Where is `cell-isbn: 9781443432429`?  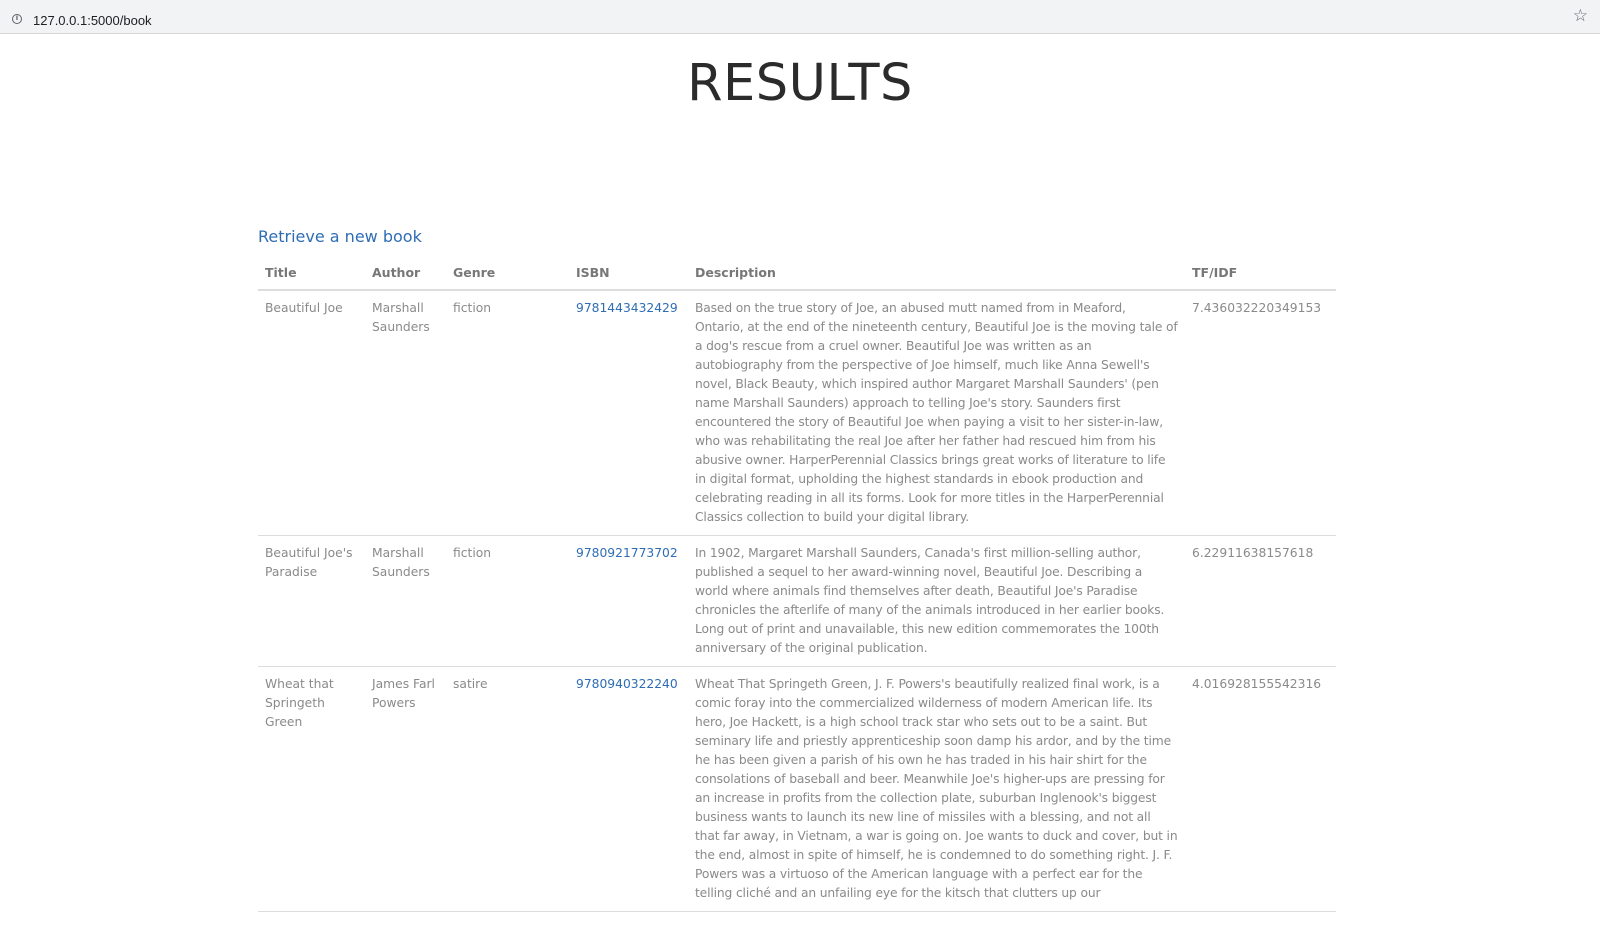 cell-isbn: 9781443432429 is located at coordinates (628, 413).